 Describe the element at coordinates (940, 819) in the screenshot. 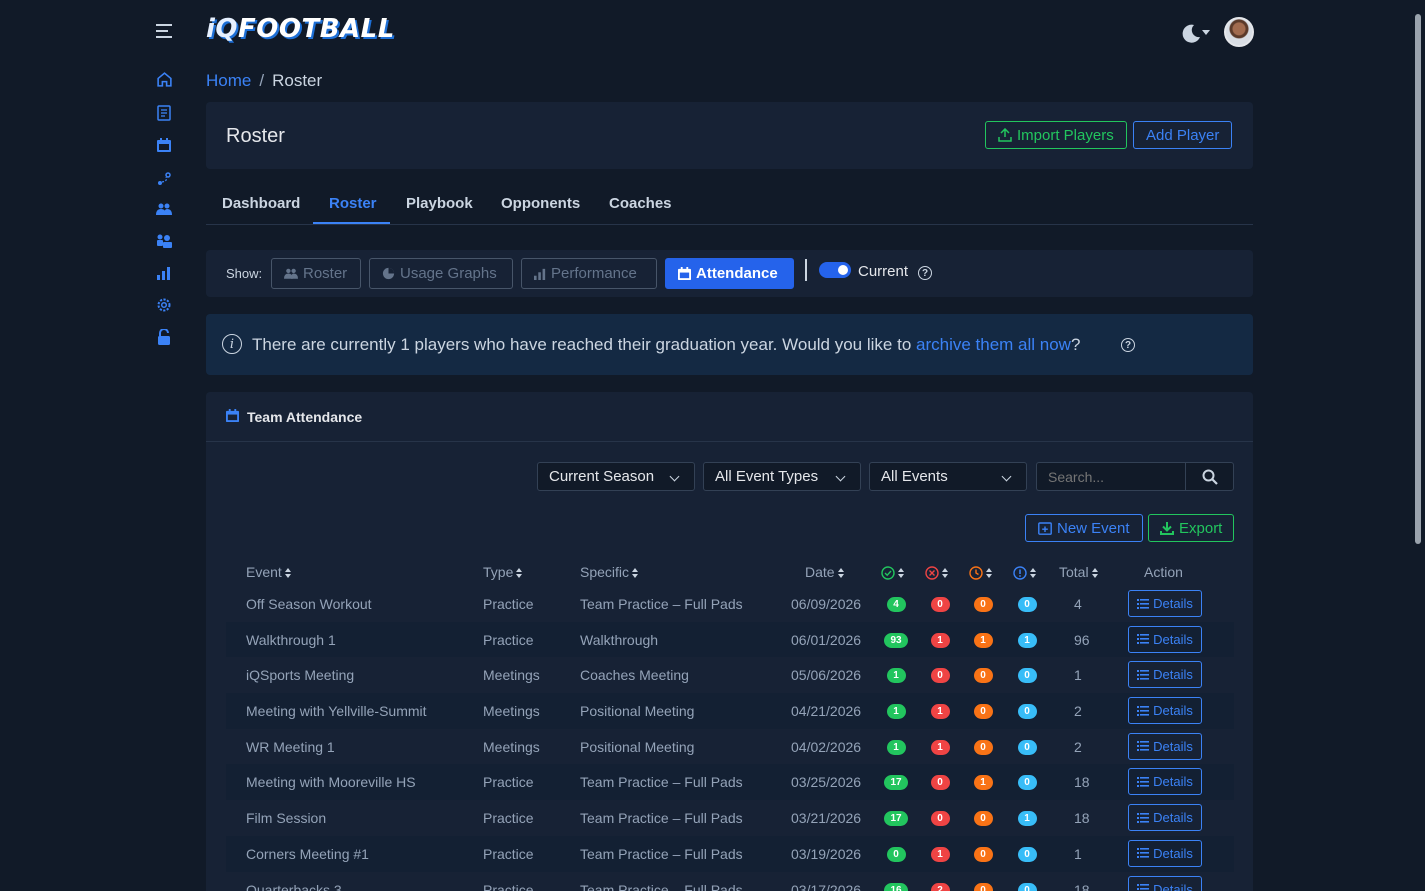

I see `absent-count-badge: 0` at that location.